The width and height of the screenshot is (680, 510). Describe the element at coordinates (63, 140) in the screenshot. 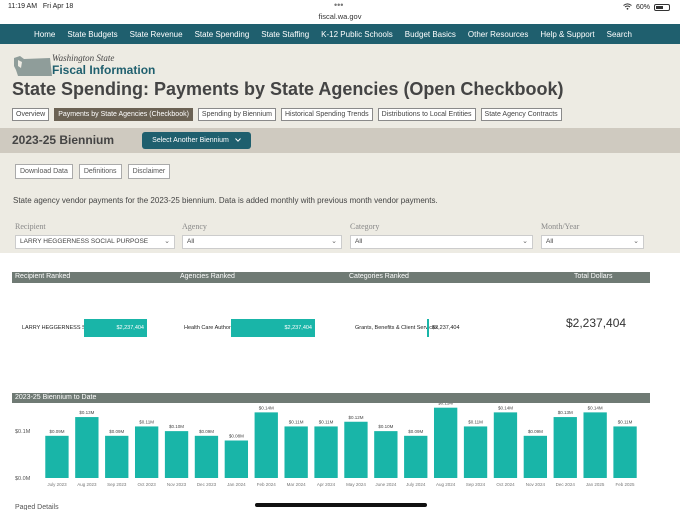

I see `biennium-label: 2023-25 Biennium` at that location.